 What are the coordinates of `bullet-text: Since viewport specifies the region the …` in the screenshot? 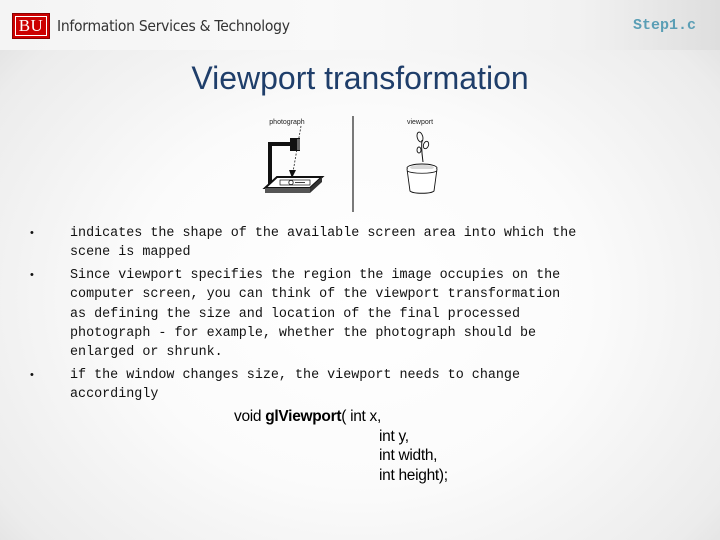 It's located at (315, 314).